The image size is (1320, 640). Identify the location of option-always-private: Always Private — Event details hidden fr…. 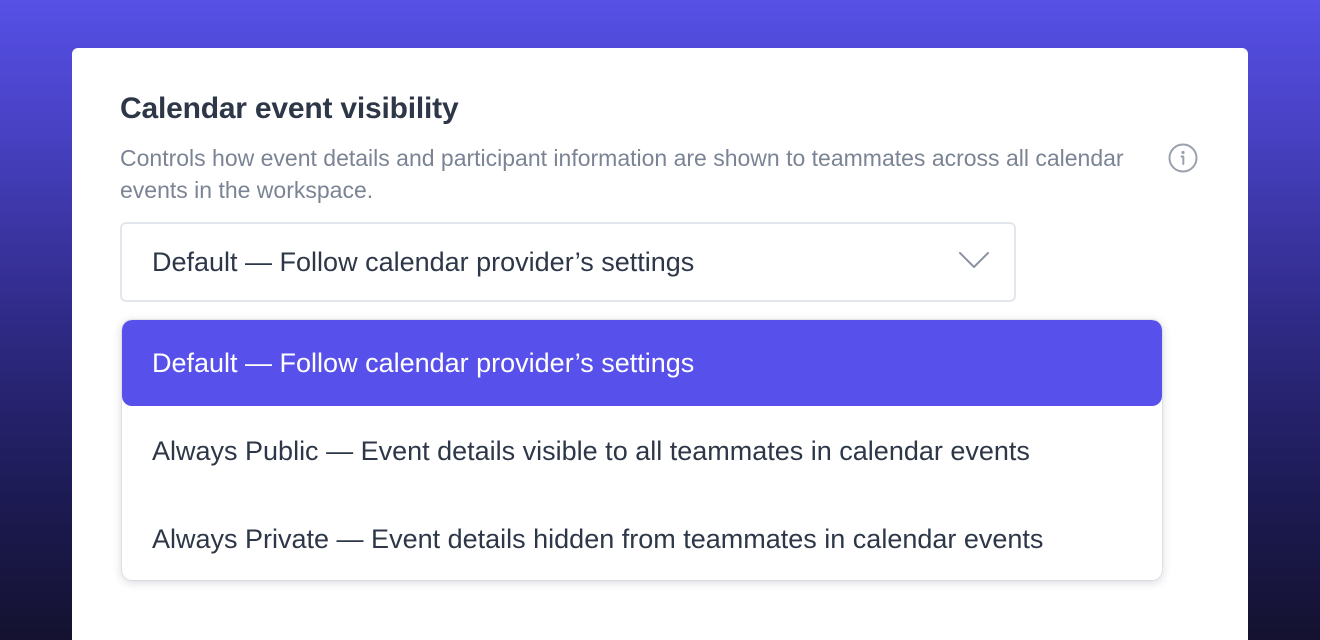
(642, 538).